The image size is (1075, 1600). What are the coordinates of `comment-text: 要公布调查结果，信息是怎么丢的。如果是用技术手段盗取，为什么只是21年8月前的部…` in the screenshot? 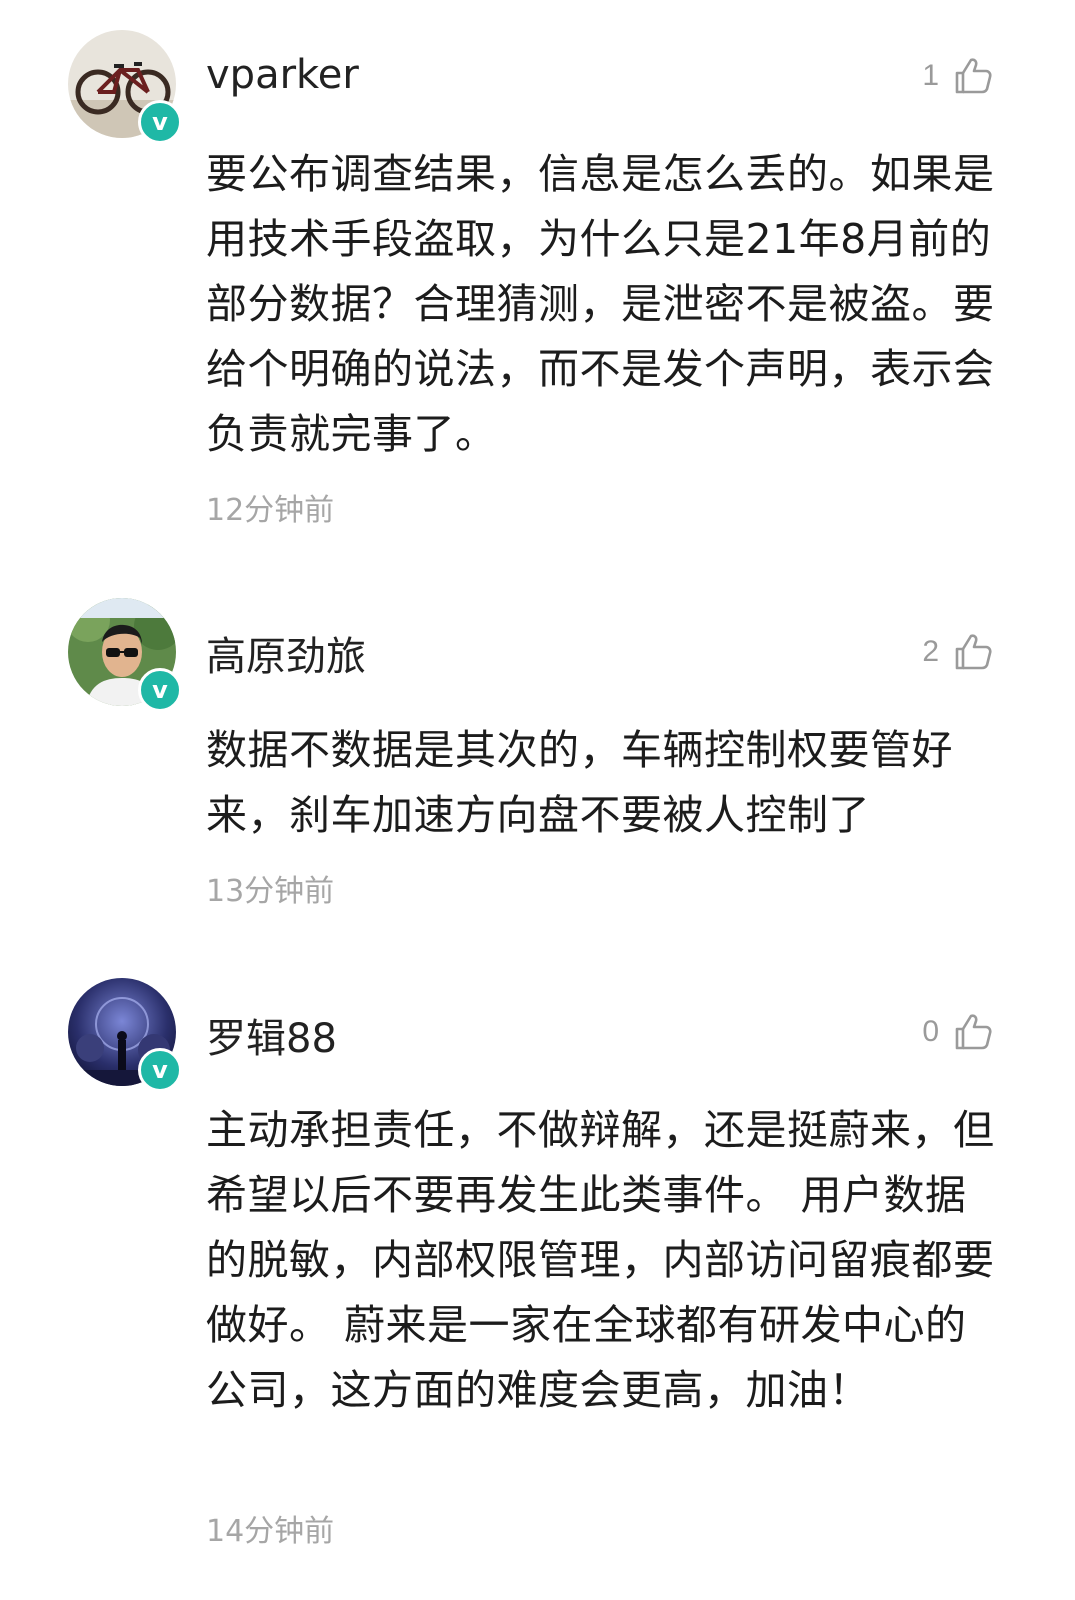 It's located at (600, 304).